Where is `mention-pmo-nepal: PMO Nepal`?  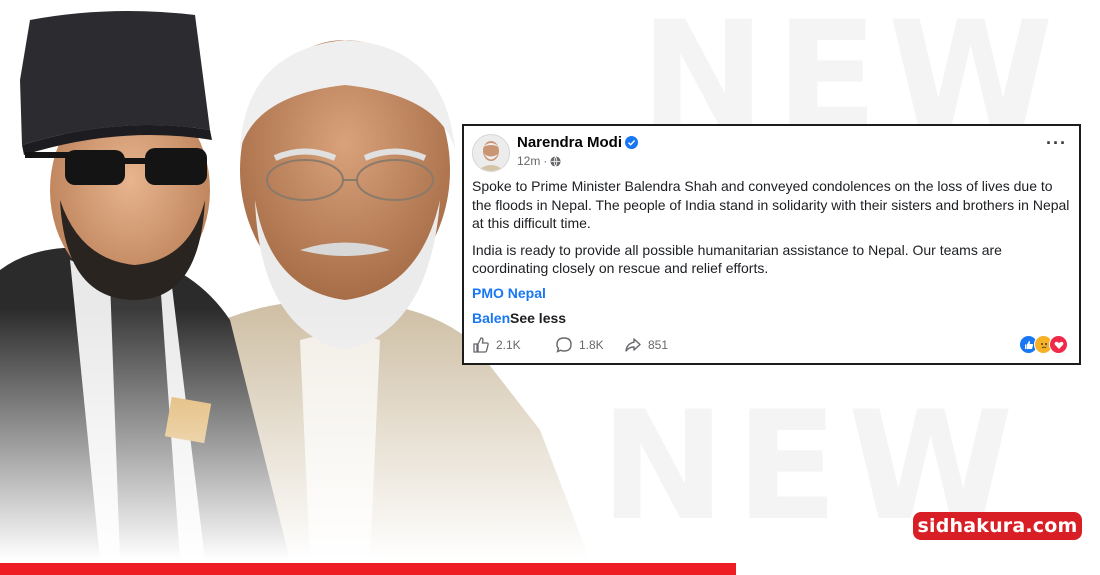 mention-pmo-nepal: PMO Nepal is located at coordinates (509, 293).